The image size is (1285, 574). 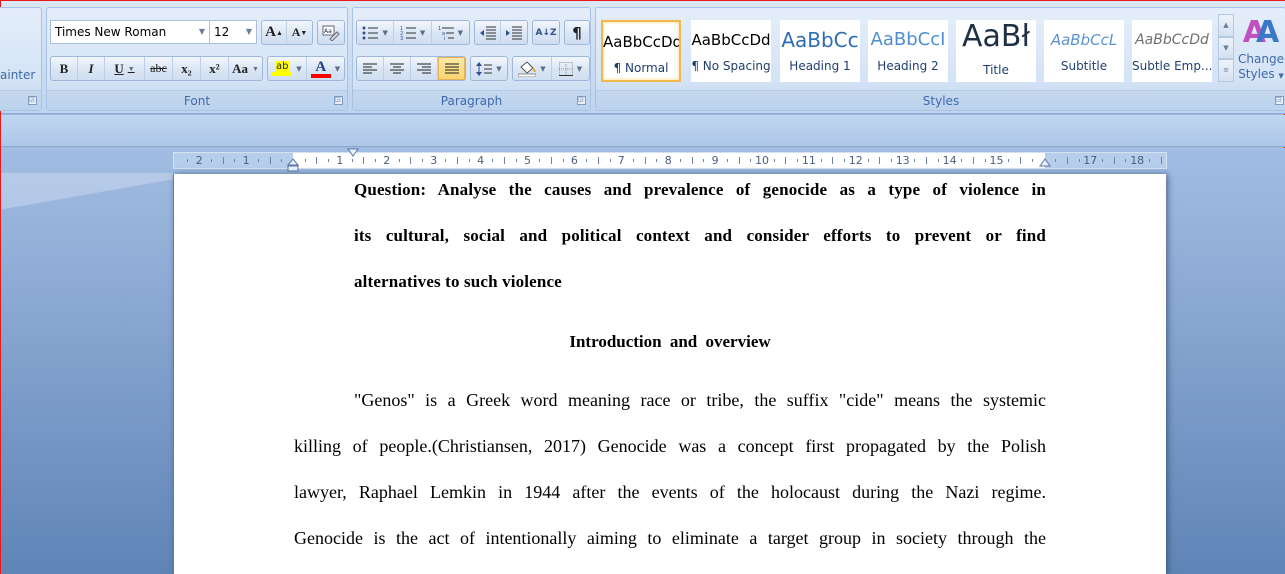 I want to click on multilevel-list-button: 1 a i ▼, so click(x=450, y=32).